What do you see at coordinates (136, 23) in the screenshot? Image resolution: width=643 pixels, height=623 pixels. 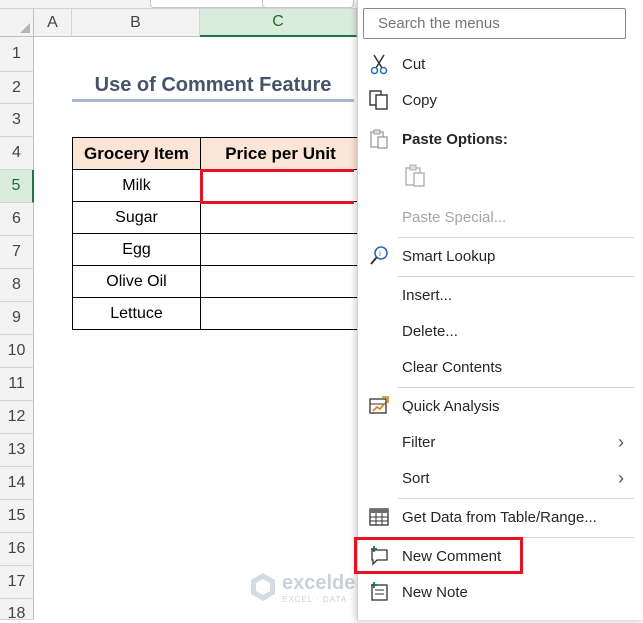 I see `column-header-b: B` at bounding box center [136, 23].